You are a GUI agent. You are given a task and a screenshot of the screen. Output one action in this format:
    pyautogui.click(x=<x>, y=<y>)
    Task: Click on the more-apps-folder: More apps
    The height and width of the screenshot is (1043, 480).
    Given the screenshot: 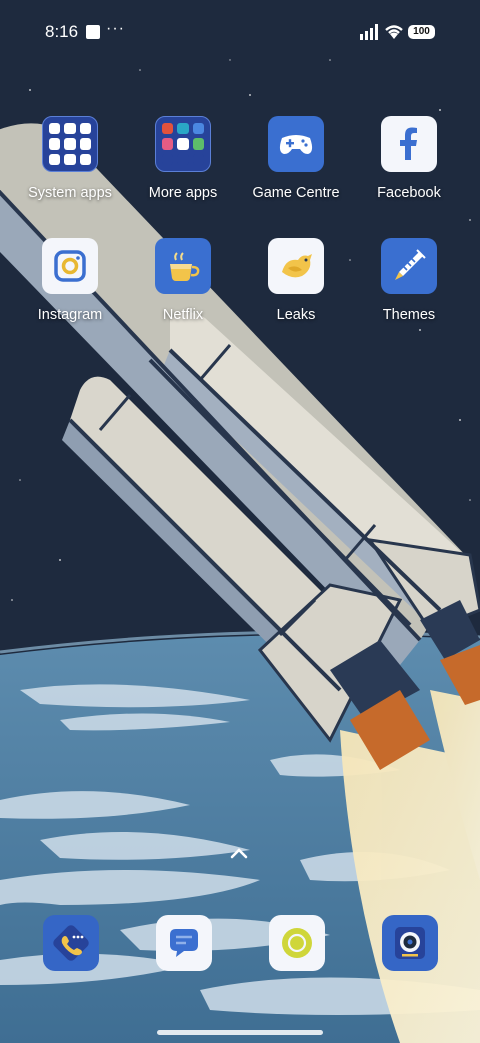 What is the action you would take?
    pyautogui.click(x=183, y=158)
    